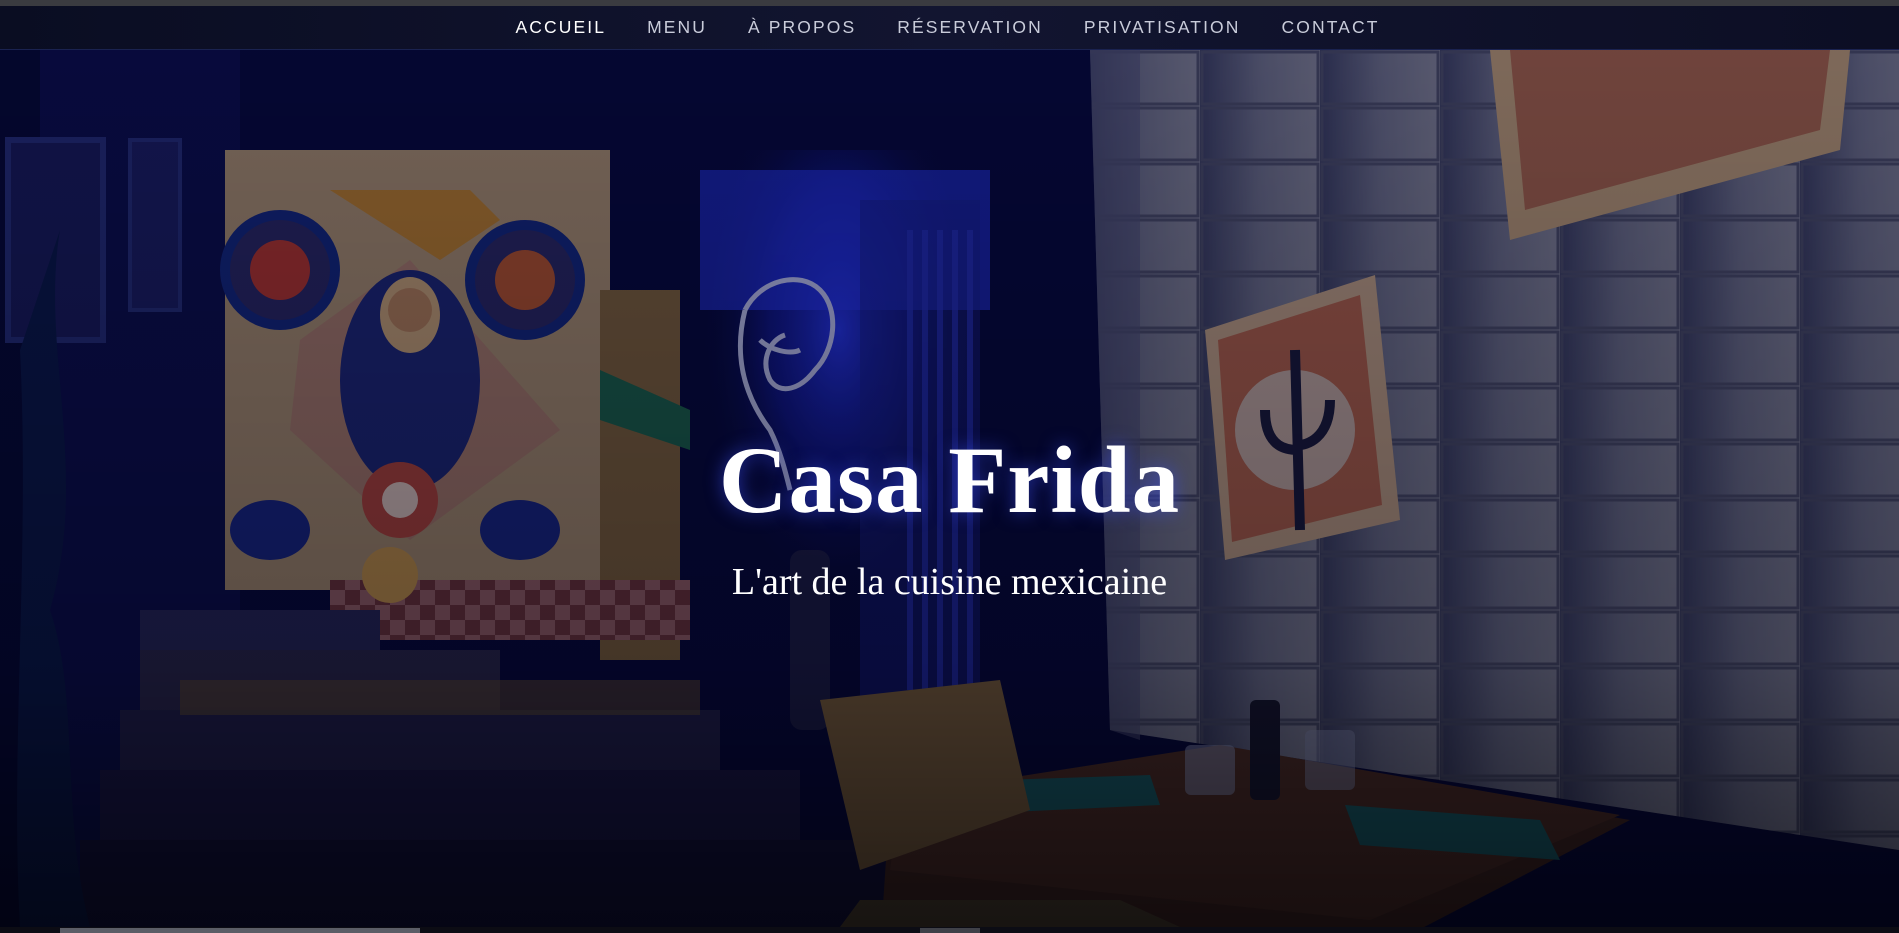 The height and width of the screenshot is (933, 1899). What do you see at coordinates (949, 480) in the screenshot?
I see `hero-title: Casa Frida` at bounding box center [949, 480].